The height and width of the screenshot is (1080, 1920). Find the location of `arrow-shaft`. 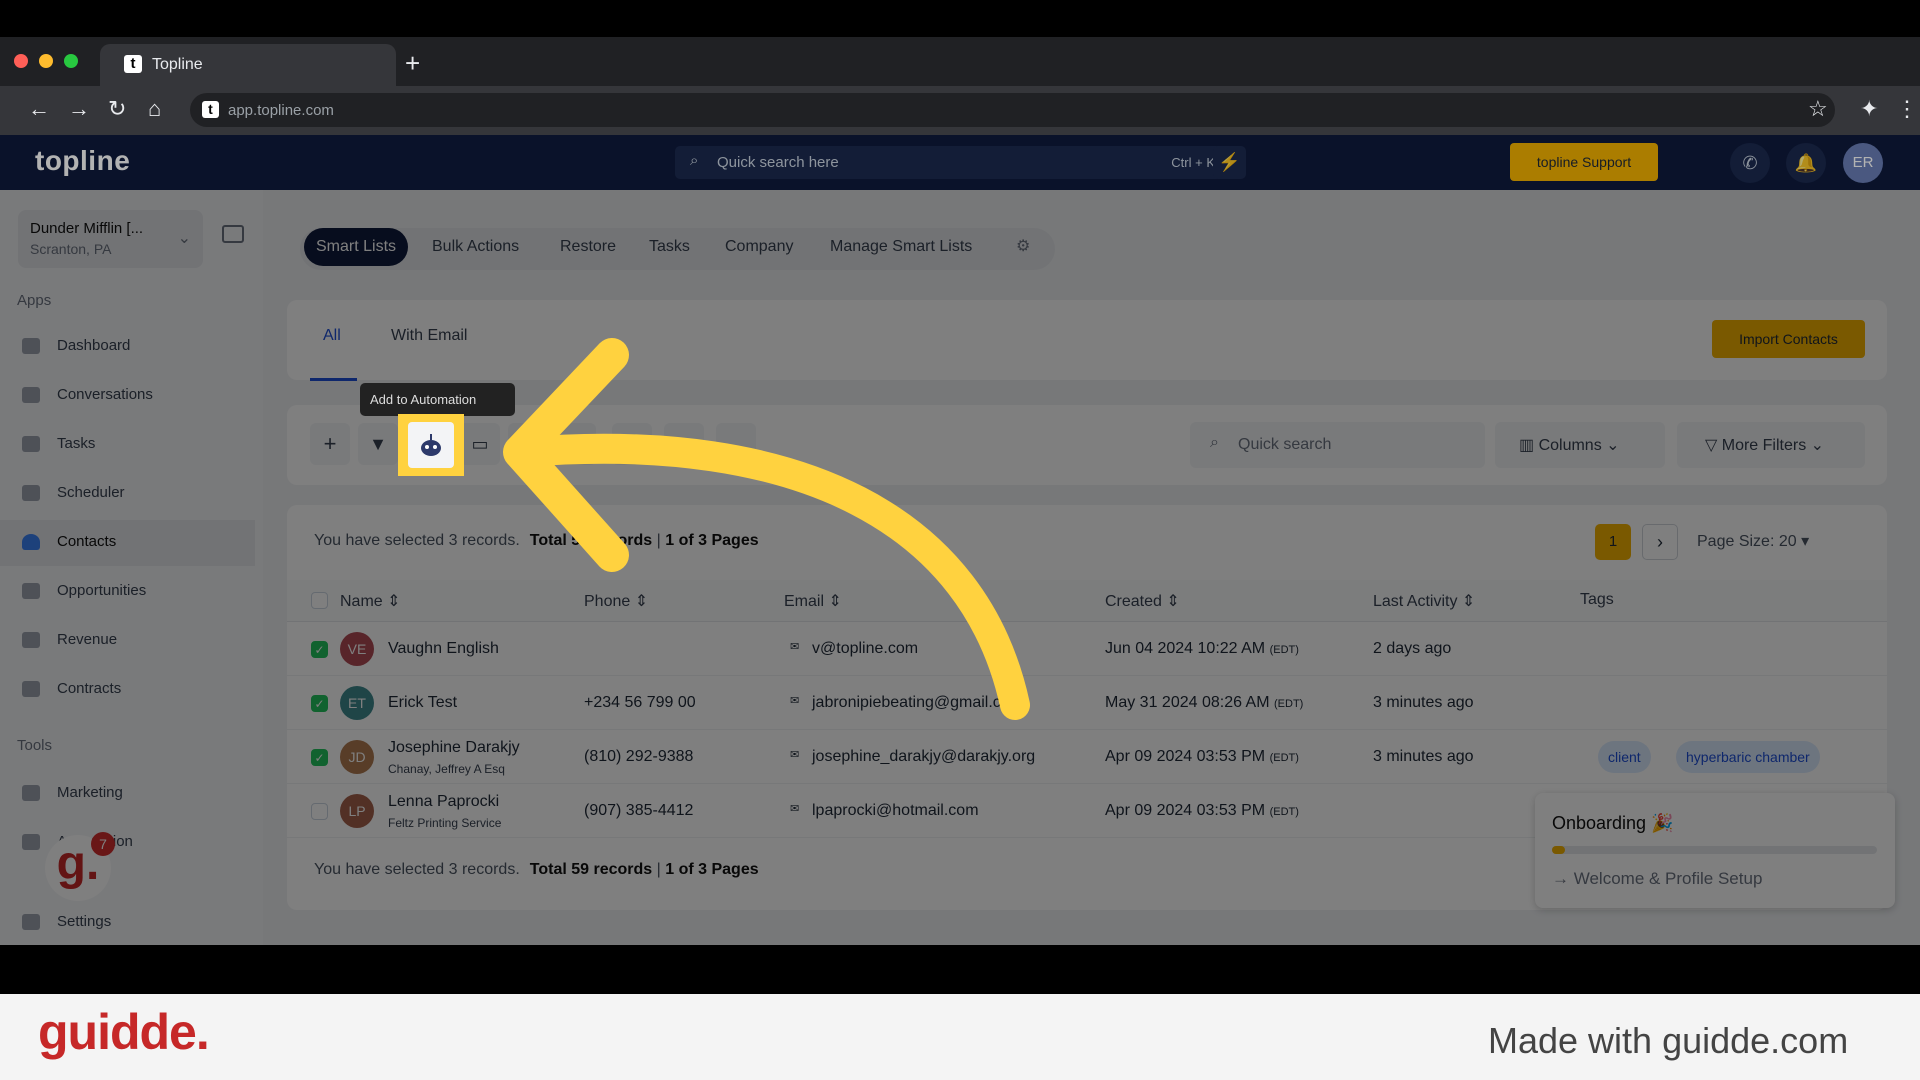

arrow-shaft is located at coordinates (770, 576).